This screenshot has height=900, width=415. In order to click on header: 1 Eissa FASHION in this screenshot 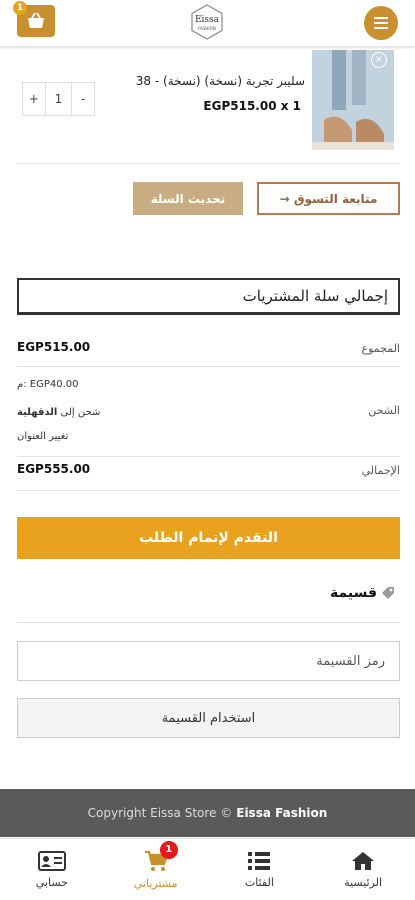, I will do `click(207, 23)`.